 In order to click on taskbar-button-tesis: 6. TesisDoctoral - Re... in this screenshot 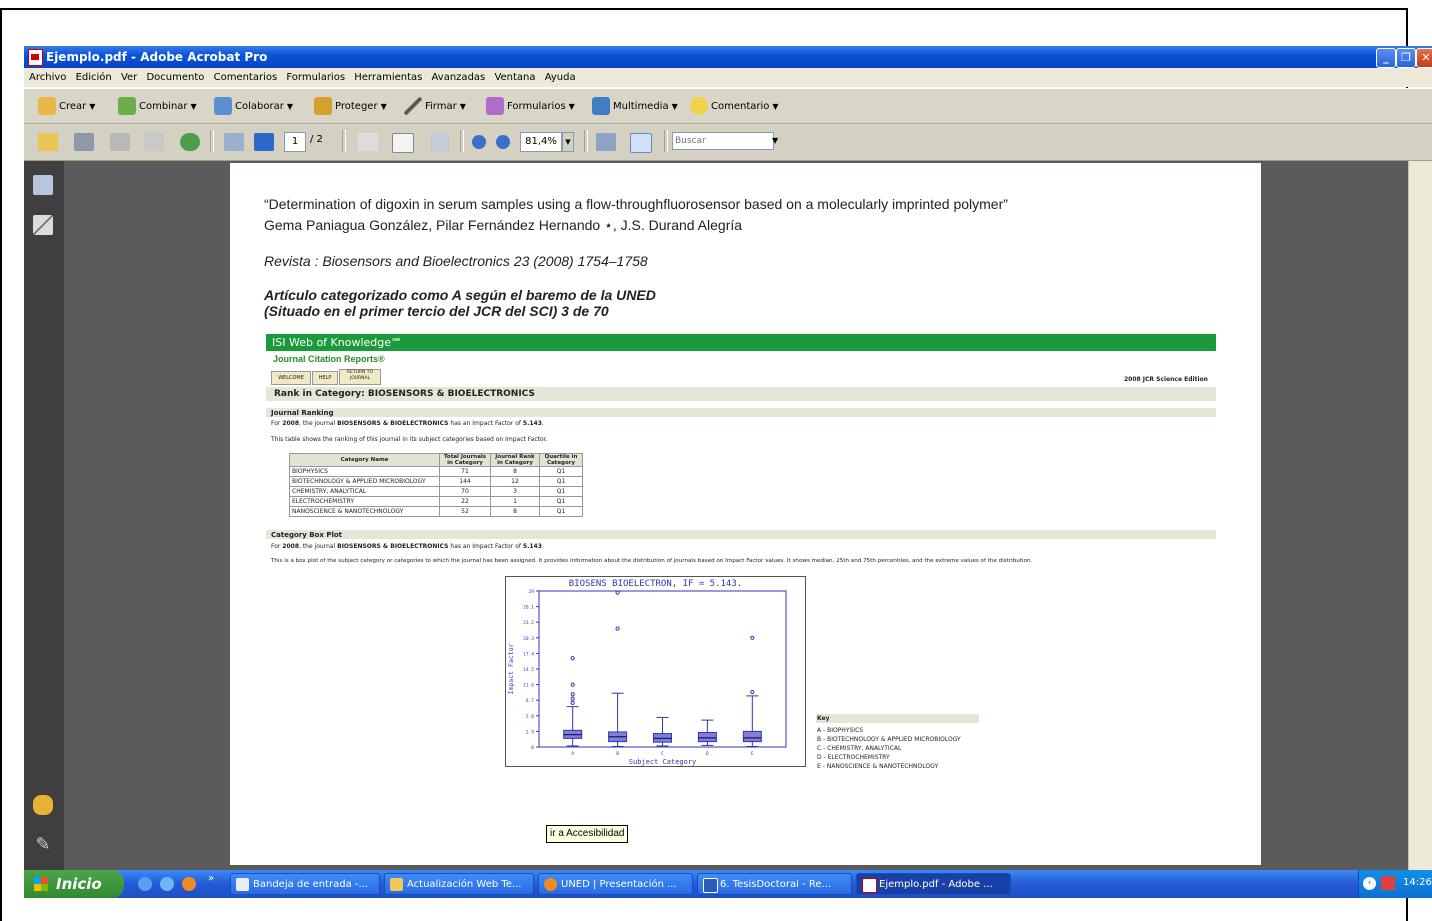, I will do `click(774, 884)`.